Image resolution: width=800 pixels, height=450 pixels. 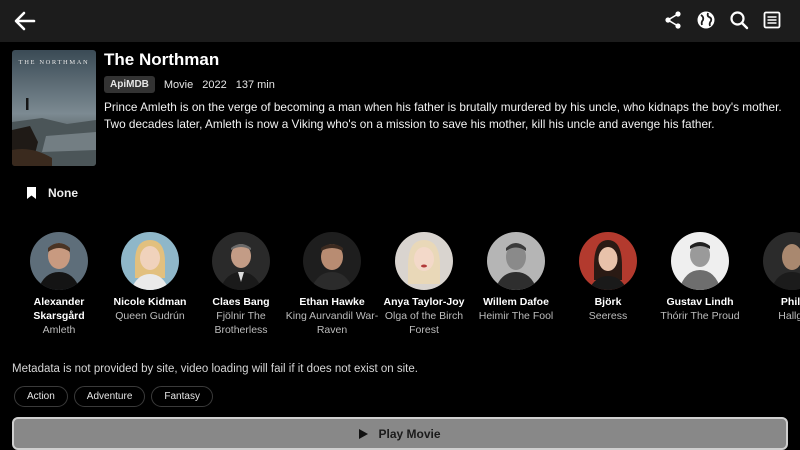 I want to click on genre-tags: Action Adventure Fantasy, so click(x=113, y=396).